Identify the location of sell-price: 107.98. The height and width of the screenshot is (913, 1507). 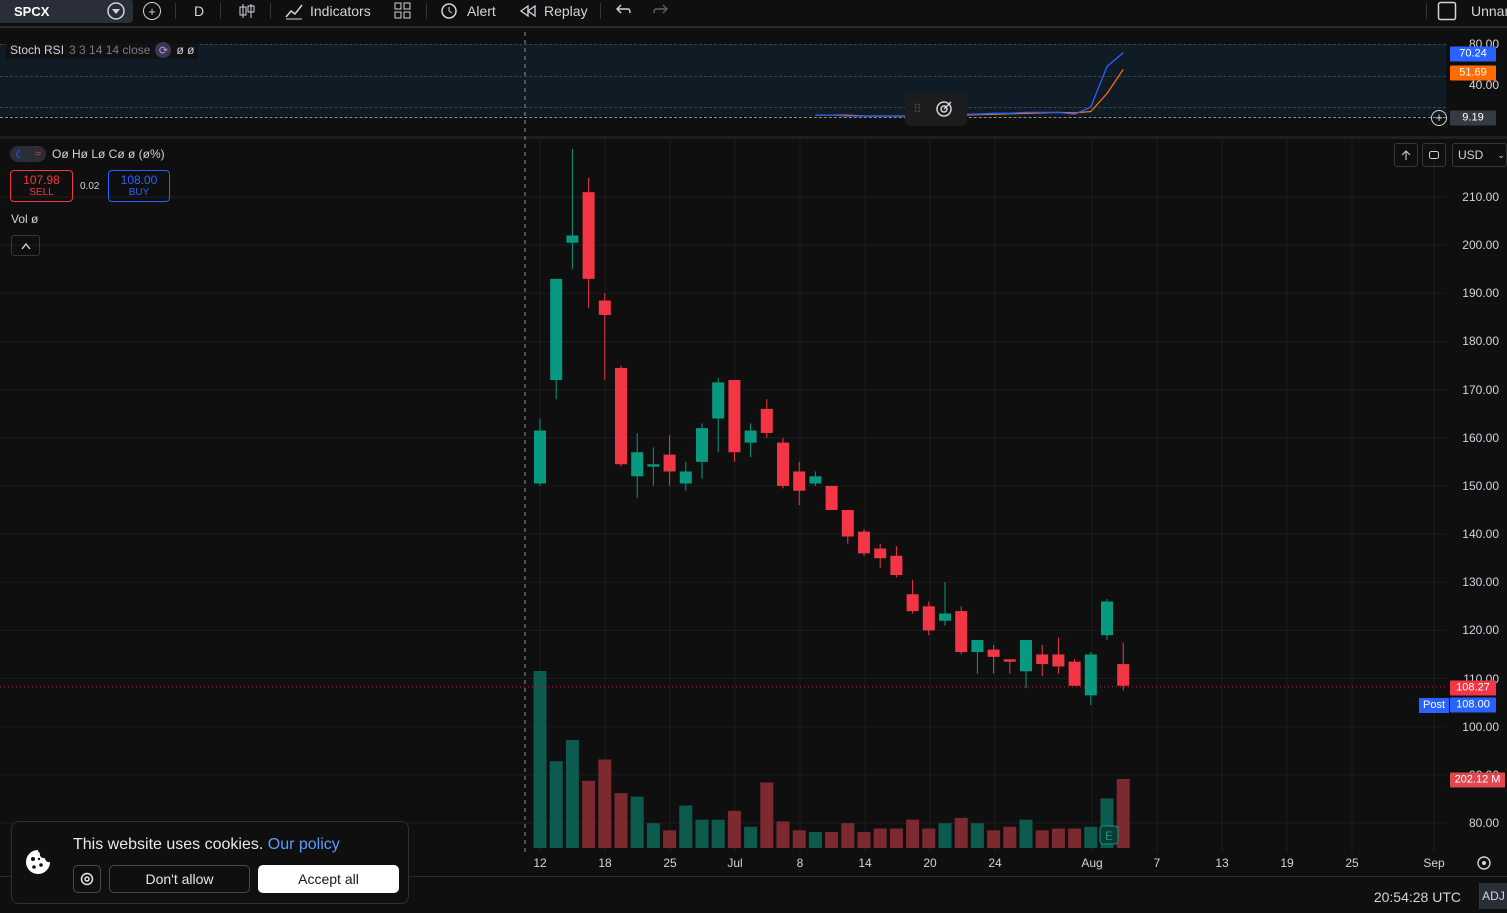
(41, 180).